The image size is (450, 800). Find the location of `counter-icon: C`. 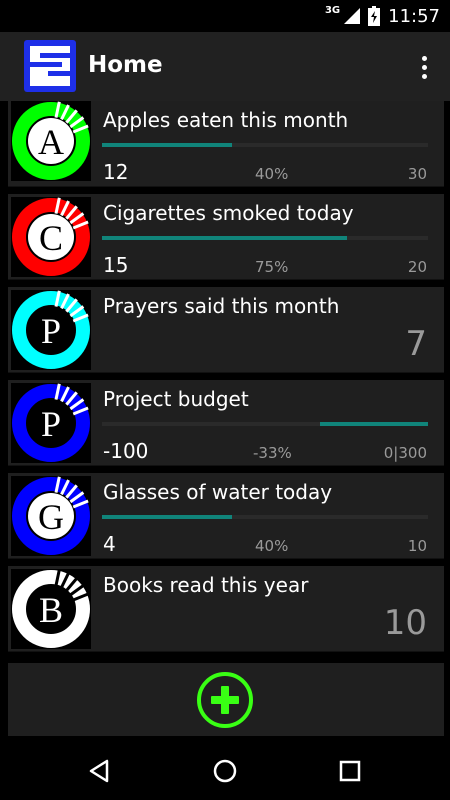

counter-icon: C is located at coordinates (51, 237).